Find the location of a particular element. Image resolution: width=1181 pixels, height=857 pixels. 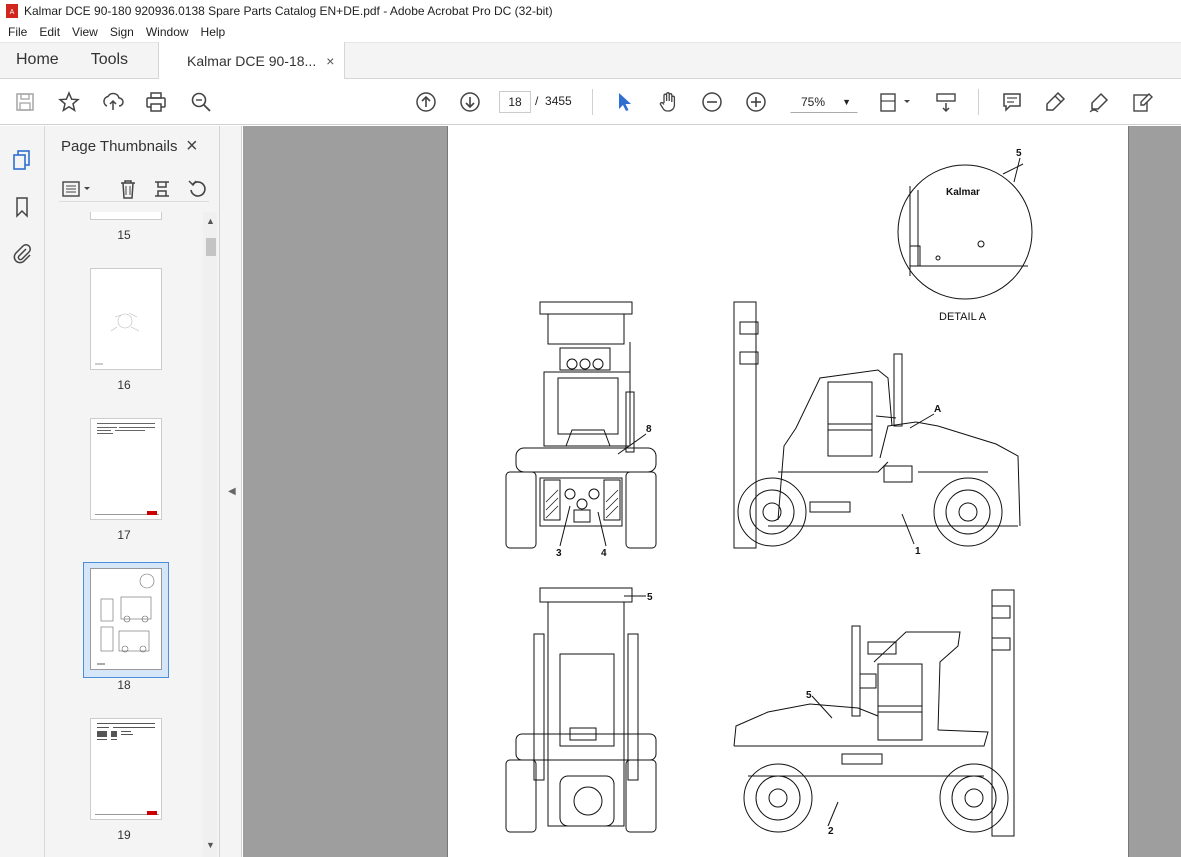

sign-icon is located at coordinates (1099, 102).